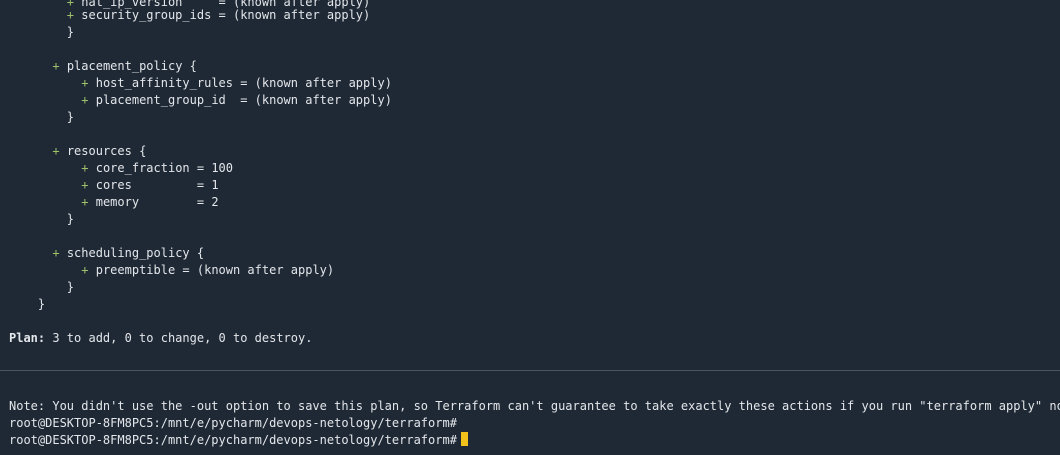 The height and width of the screenshot is (455, 1060). Describe the element at coordinates (530, 370) in the screenshot. I see `output-divider` at that location.